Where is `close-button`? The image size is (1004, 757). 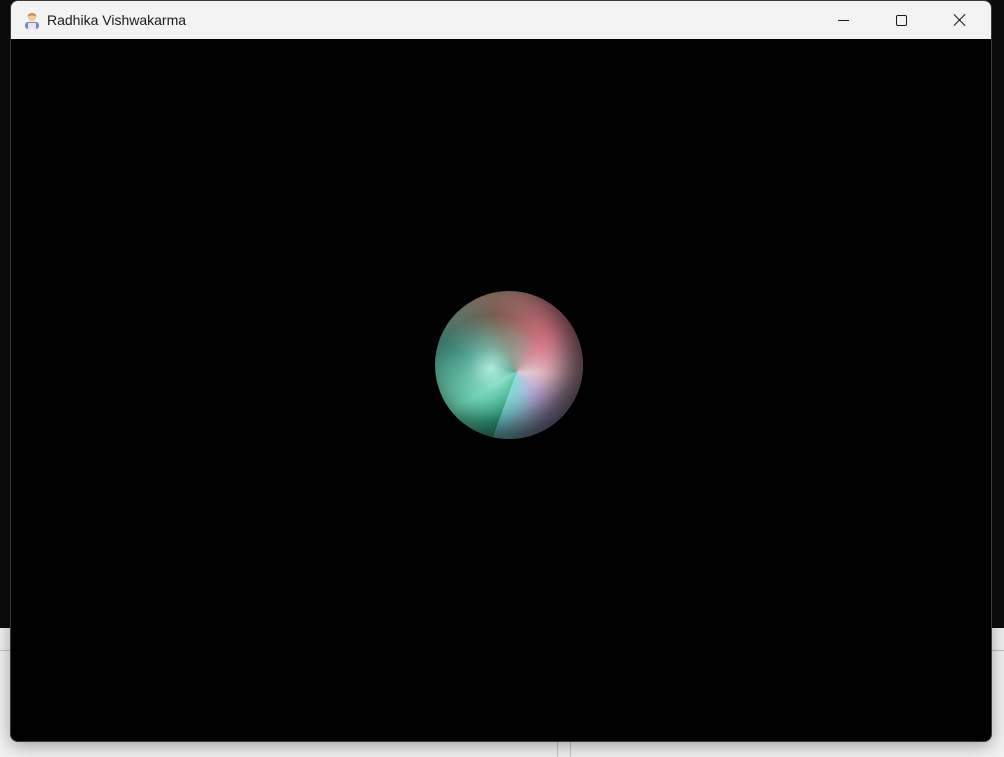 close-button is located at coordinates (960, 20).